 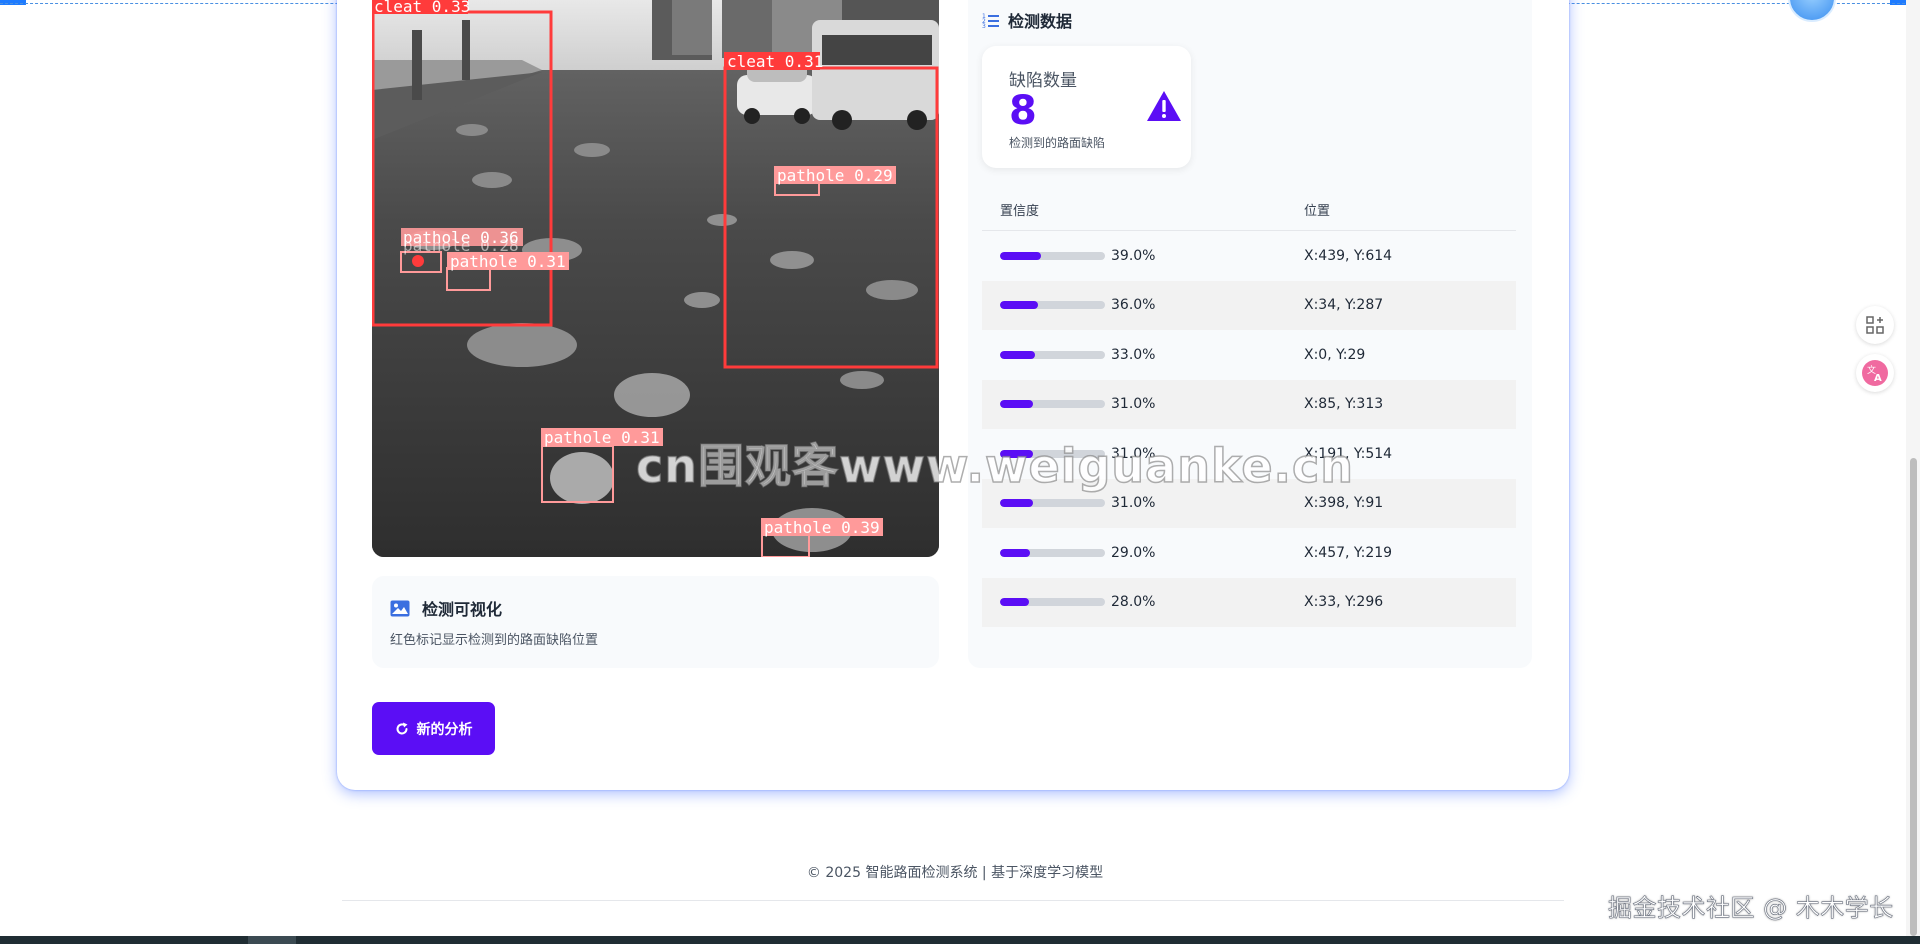 What do you see at coordinates (462, 609) in the screenshot?
I see `visualization-title: 检测可视化` at bounding box center [462, 609].